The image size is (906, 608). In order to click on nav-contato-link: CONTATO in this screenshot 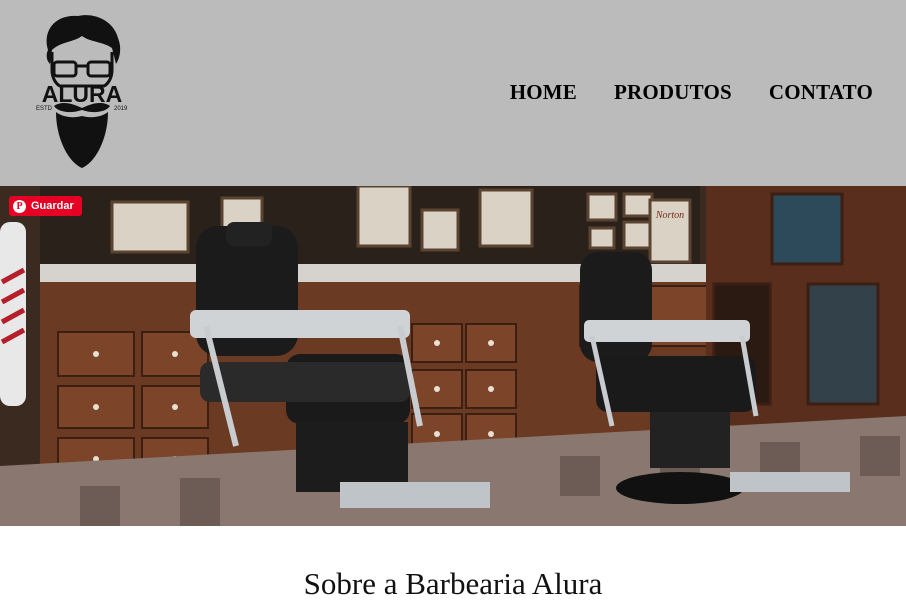, I will do `click(821, 92)`.